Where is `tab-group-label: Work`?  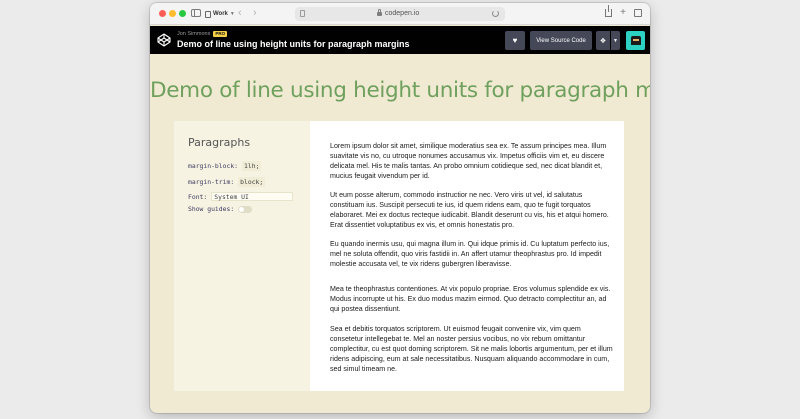
tab-group-label: Work is located at coordinates (220, 14).